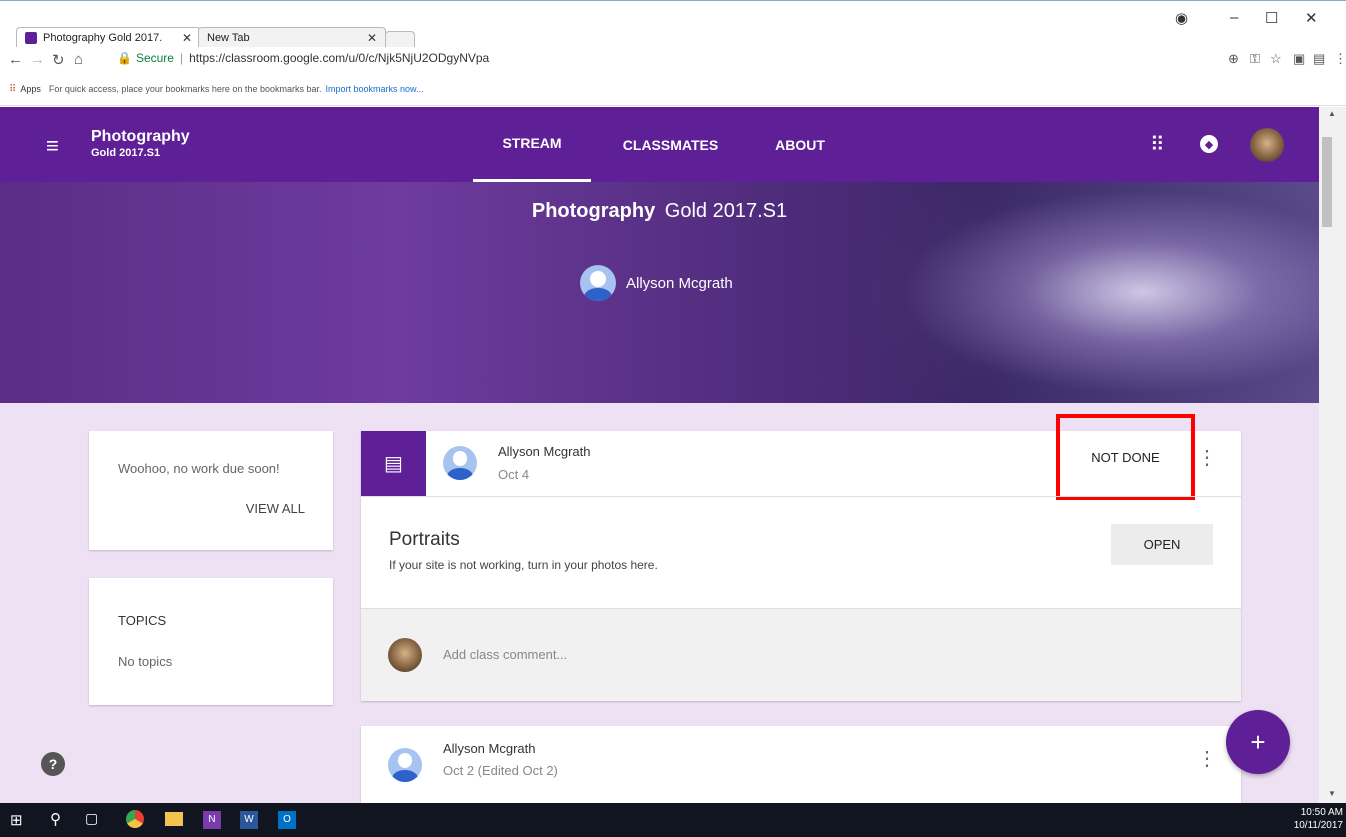  I want to click on scroll-up-icon: ▲, so click(1332, 113).